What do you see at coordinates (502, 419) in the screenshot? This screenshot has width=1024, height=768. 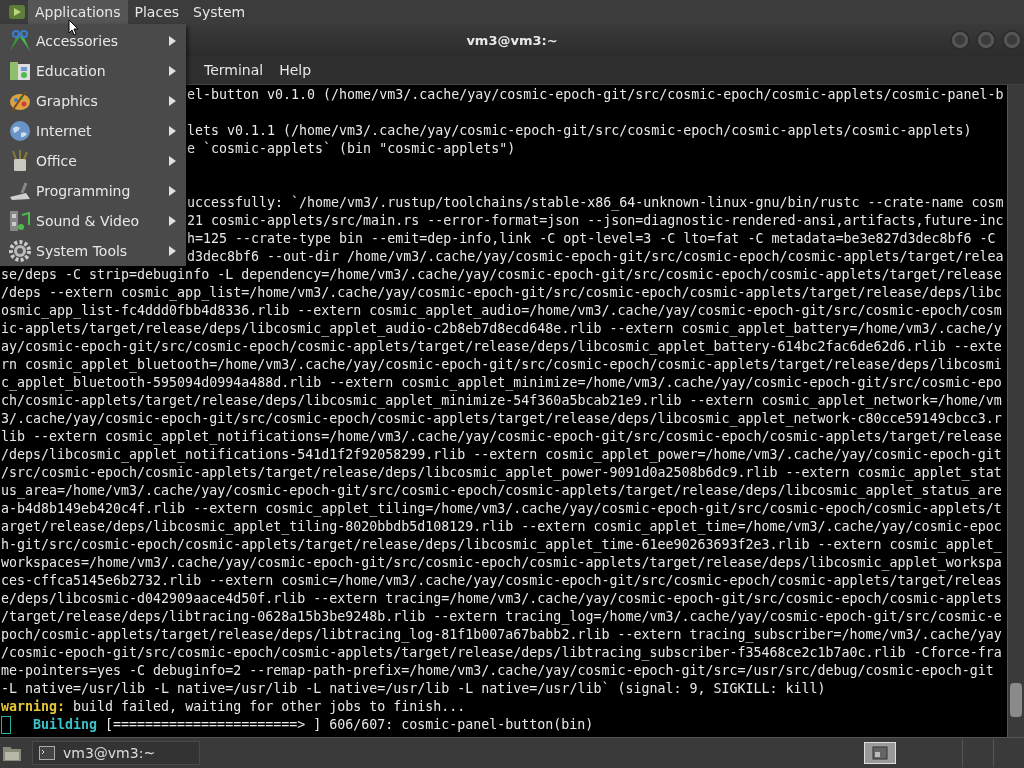 I see `terminal-line: 3/.cache/yay/cosmic-epoch-git/src/cosmic-epoch/cosmic-applets/target/release/deps/libcosmic_applet_network-c80cce59149cbcc3.r` at bounding box center [502, 419].